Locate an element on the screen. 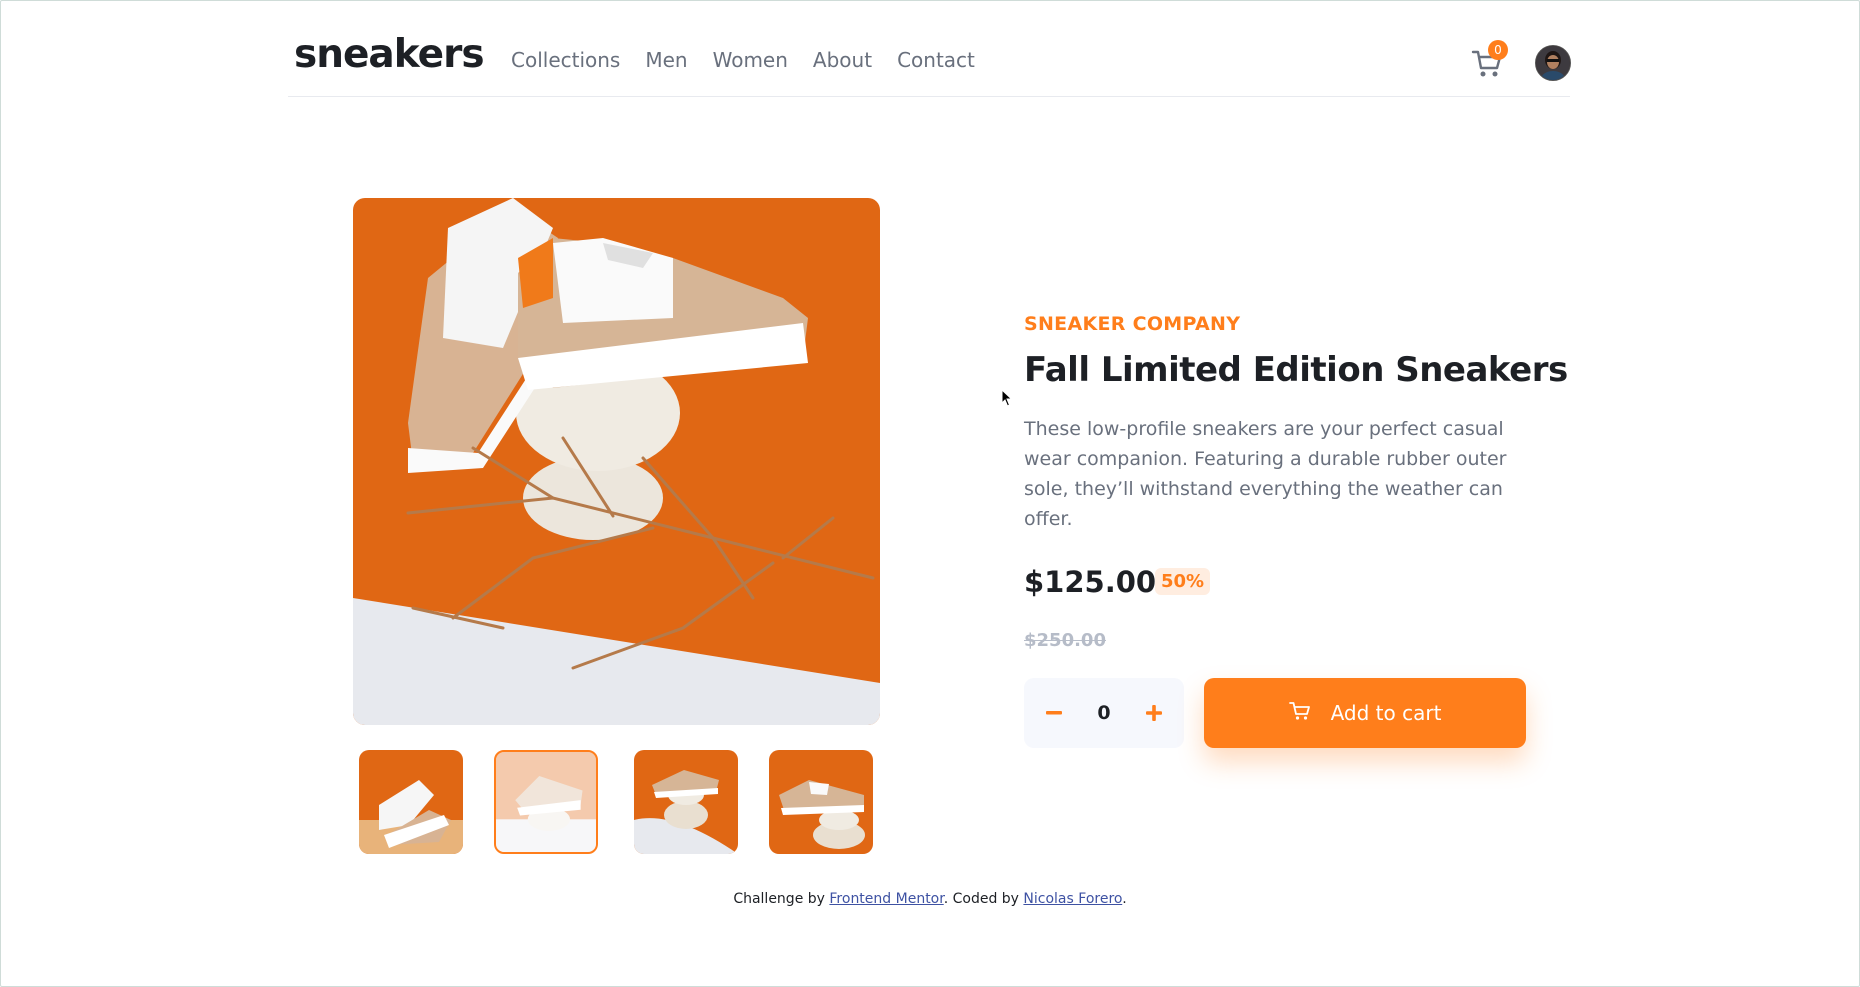 This screenshot has height=987, width=1860. add-to-cart-button: Add to cart is located at coordinates (1365, 713).